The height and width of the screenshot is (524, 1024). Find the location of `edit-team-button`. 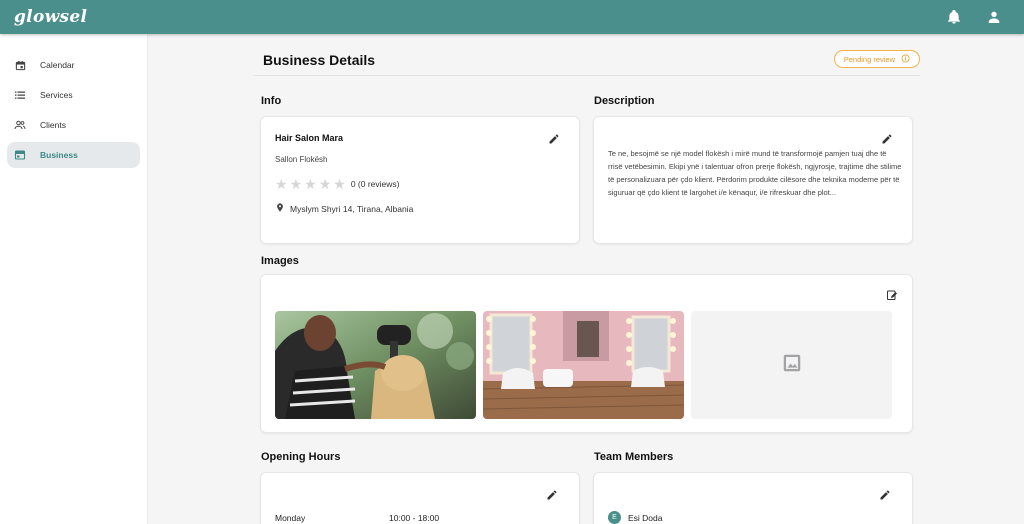

edit-team-button is located at coordinates (885, 495).